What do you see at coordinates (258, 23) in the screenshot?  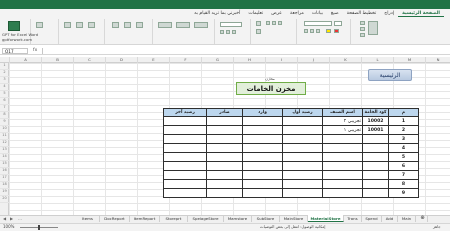 I see `wrap-text-icon` at bounding box center [258, 23].